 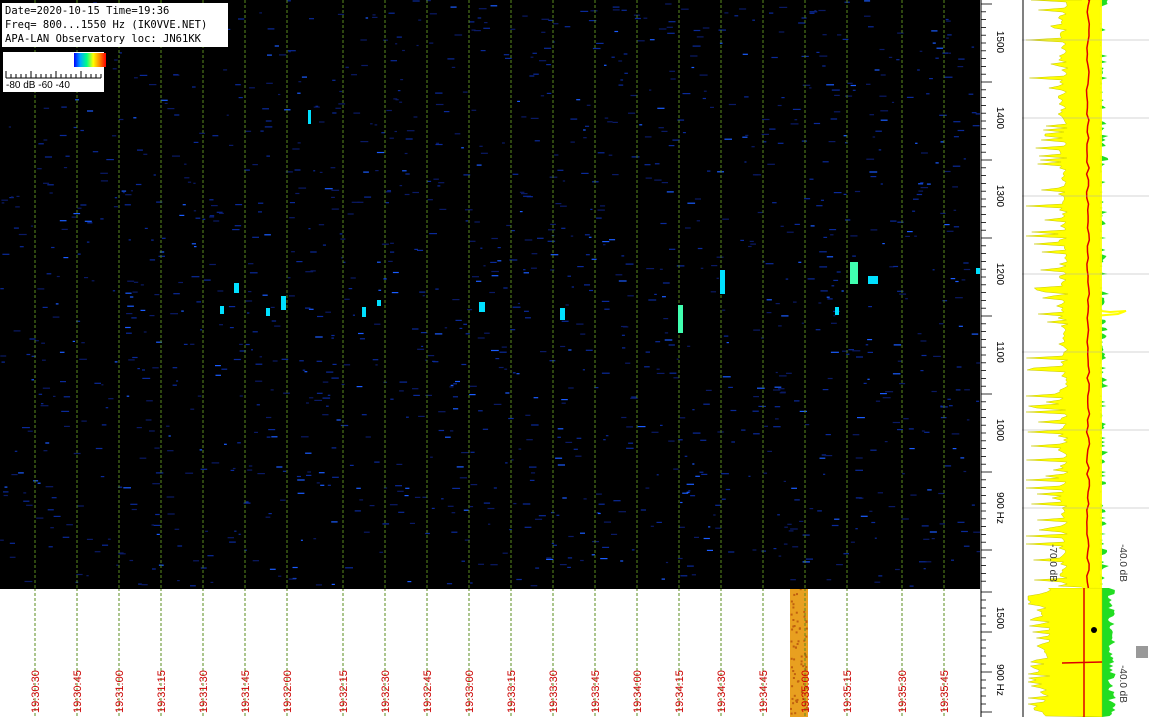 I want to click on time-tick-label: 19:32:00, so click(x=288, y=691).